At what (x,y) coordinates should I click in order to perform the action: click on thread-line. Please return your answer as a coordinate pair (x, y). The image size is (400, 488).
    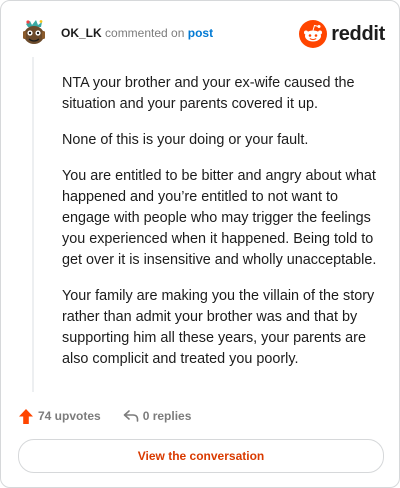
    Looking at the image, I should click on (33, 224).